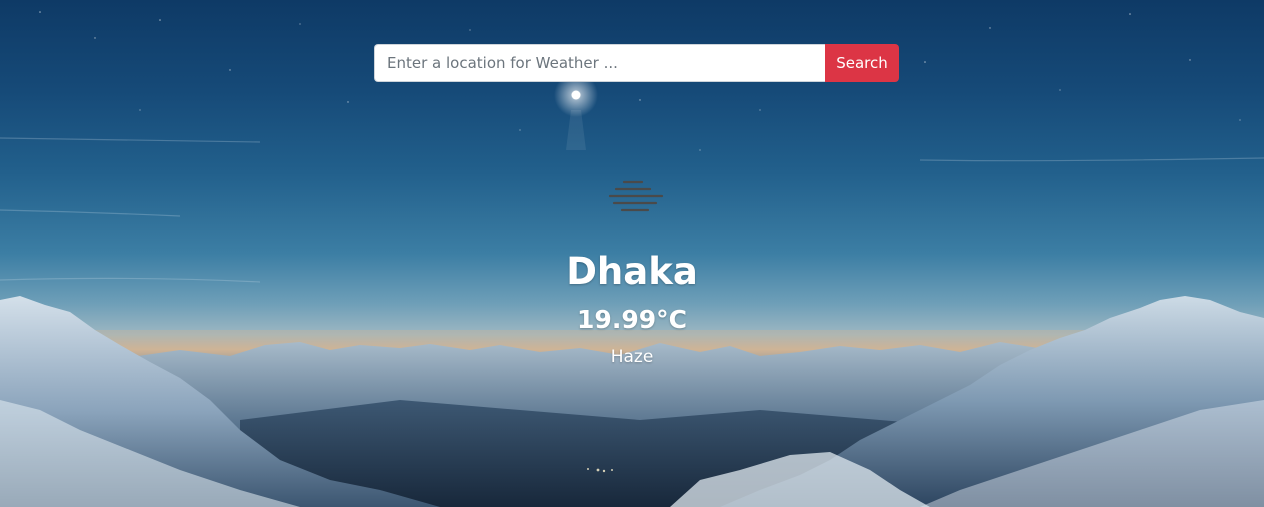 Image resolution: width=1264 pixels, height=507 pixels. I want to click on haze-icon, so click(636, 197).